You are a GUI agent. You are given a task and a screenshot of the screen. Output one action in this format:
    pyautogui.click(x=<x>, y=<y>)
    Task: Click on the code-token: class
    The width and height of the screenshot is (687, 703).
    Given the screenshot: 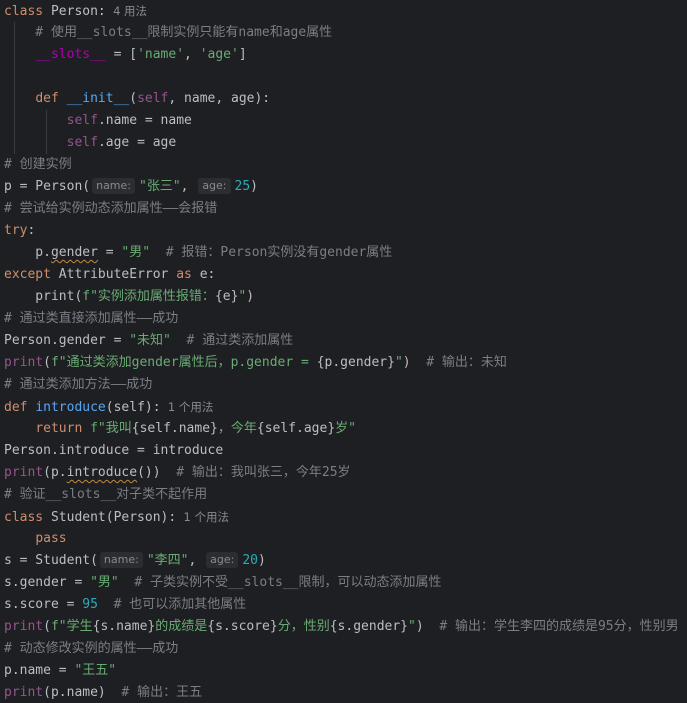 What is the action you would take?
    pyautogui.click(x=27, y=517)
    